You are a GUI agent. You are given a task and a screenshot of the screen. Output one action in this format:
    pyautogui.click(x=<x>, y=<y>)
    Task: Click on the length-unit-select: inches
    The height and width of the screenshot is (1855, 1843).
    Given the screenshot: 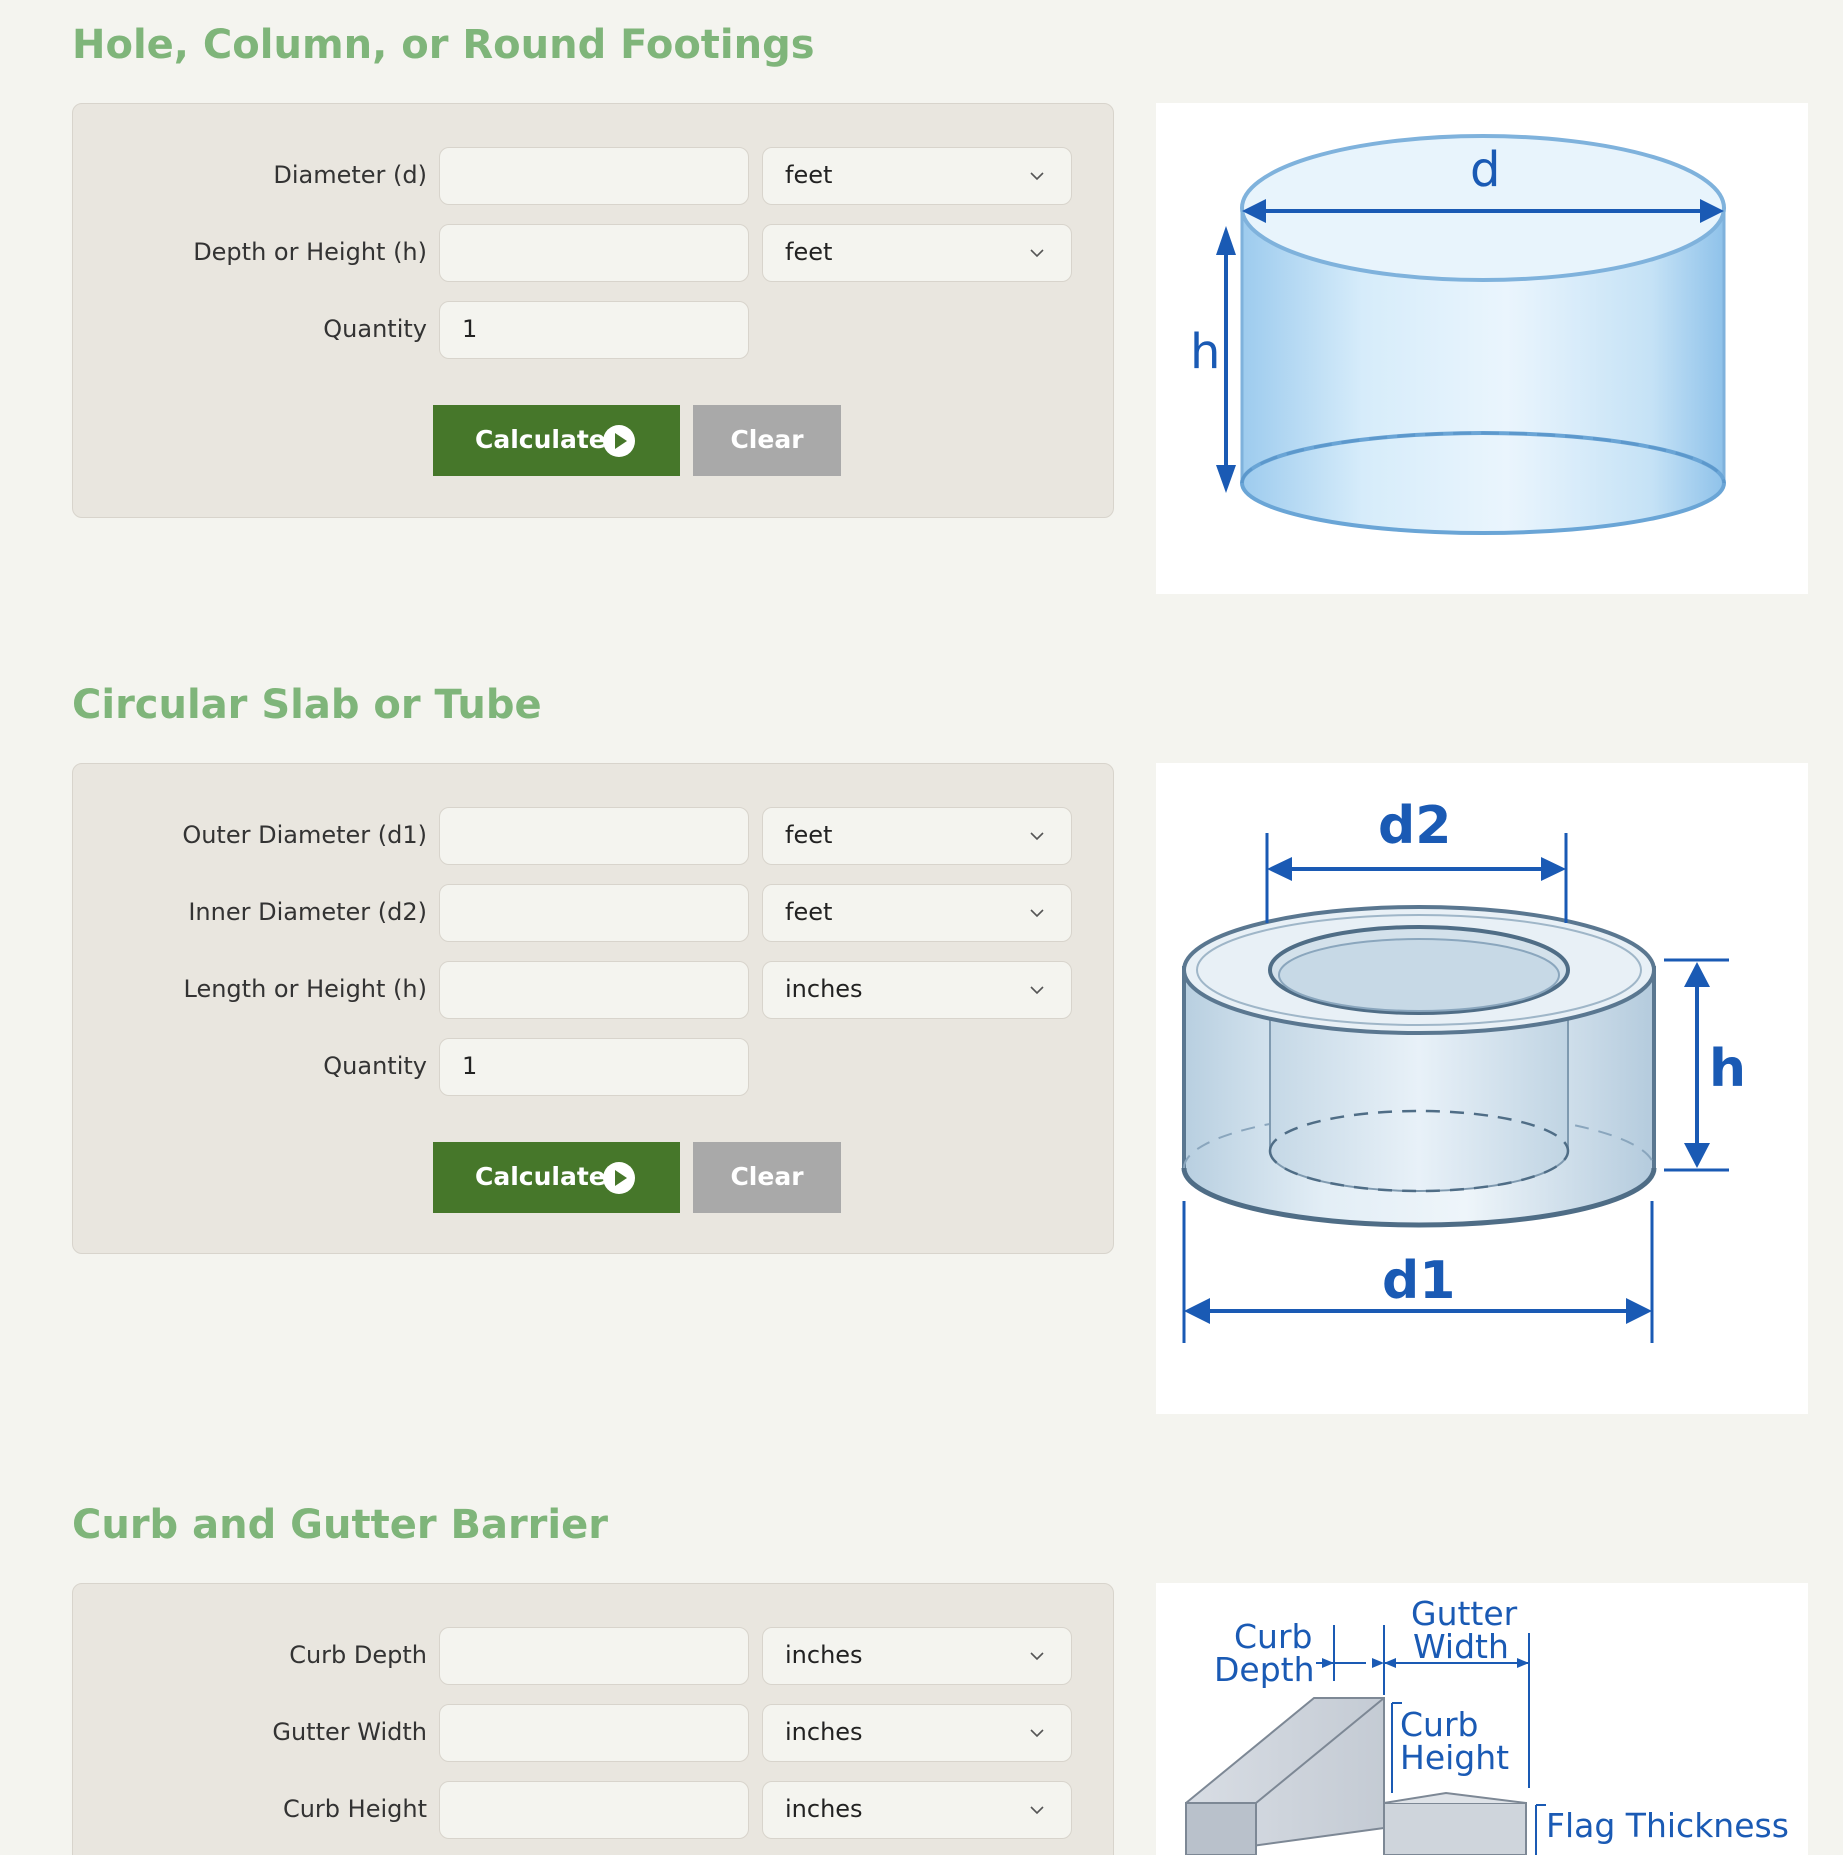 What is the action you would take?
    pyautogui.click(x=917, y=990)
    